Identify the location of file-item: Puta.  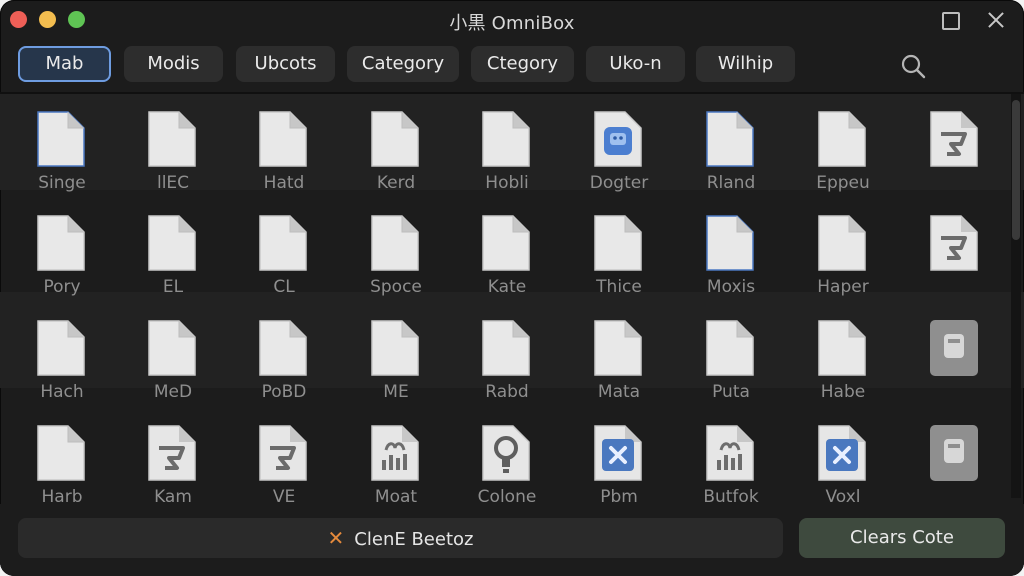
(731, 364).